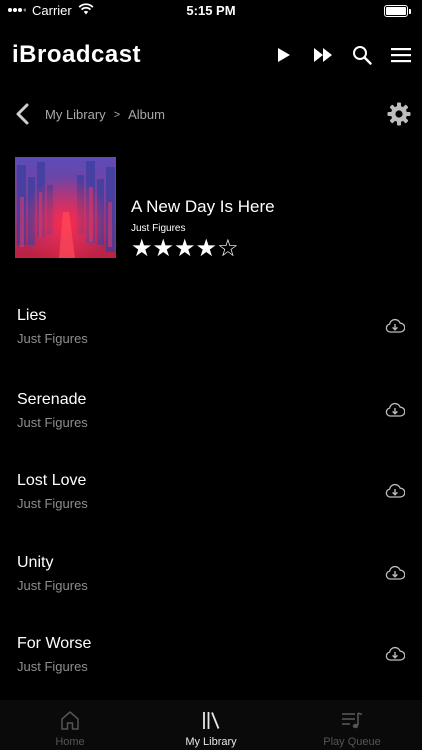  Describe the element at coordinates (352, 720) in the screenshot. I see `play-queue-icon` at that location.